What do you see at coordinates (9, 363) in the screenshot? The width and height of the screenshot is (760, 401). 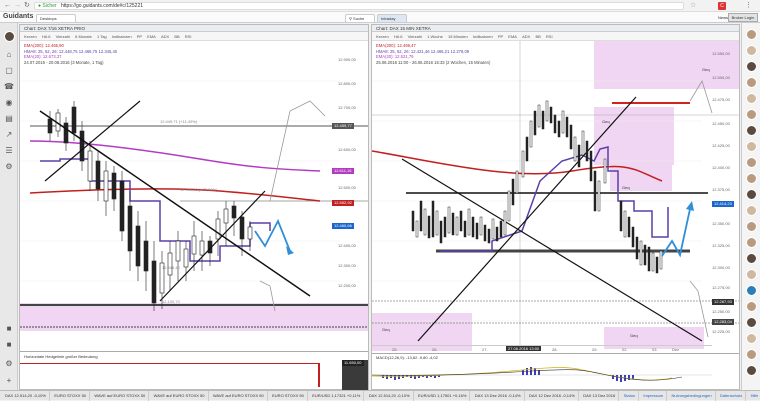 I see `settings-icon: ⚙` at bounding box center [9, 363].